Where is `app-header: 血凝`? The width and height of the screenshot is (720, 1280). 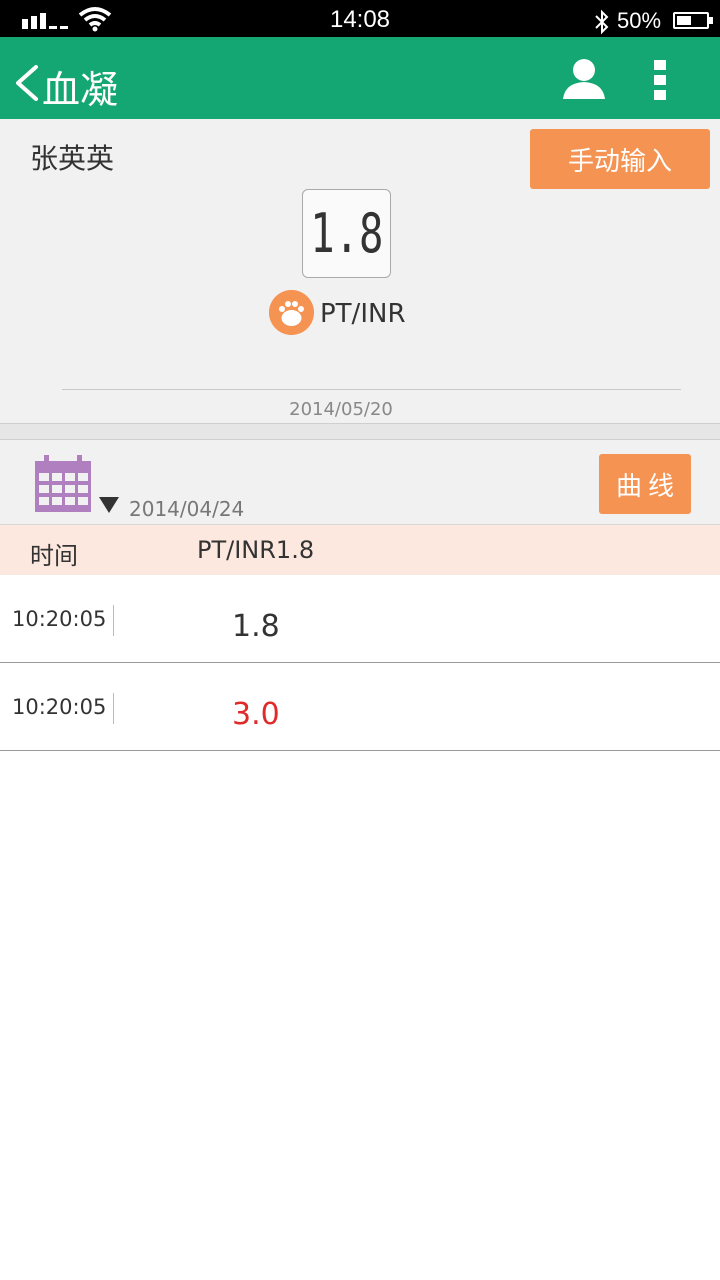
app-header: 血凝 is located at coordinates (360, 78).